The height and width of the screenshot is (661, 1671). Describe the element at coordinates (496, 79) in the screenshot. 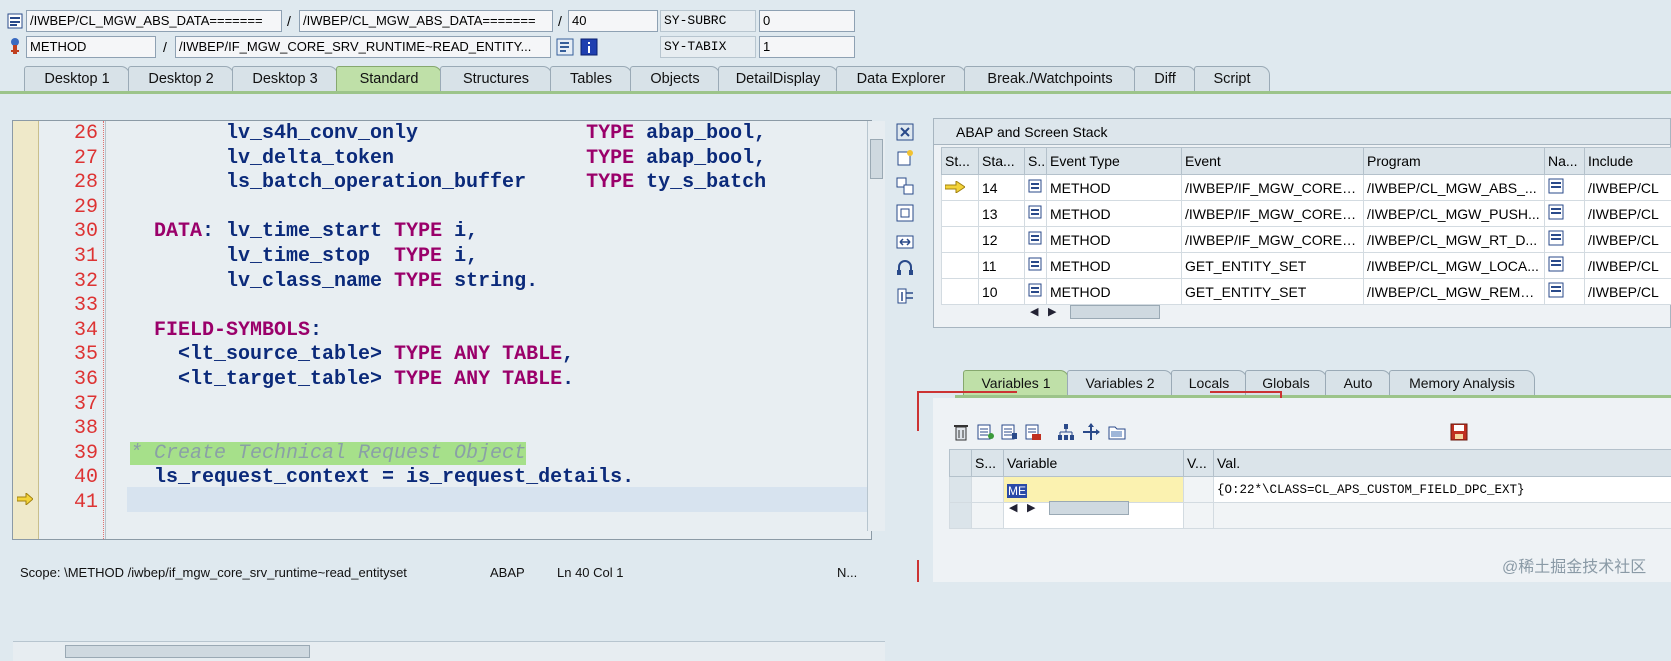

I see `tab-structures: Structures` at that location.